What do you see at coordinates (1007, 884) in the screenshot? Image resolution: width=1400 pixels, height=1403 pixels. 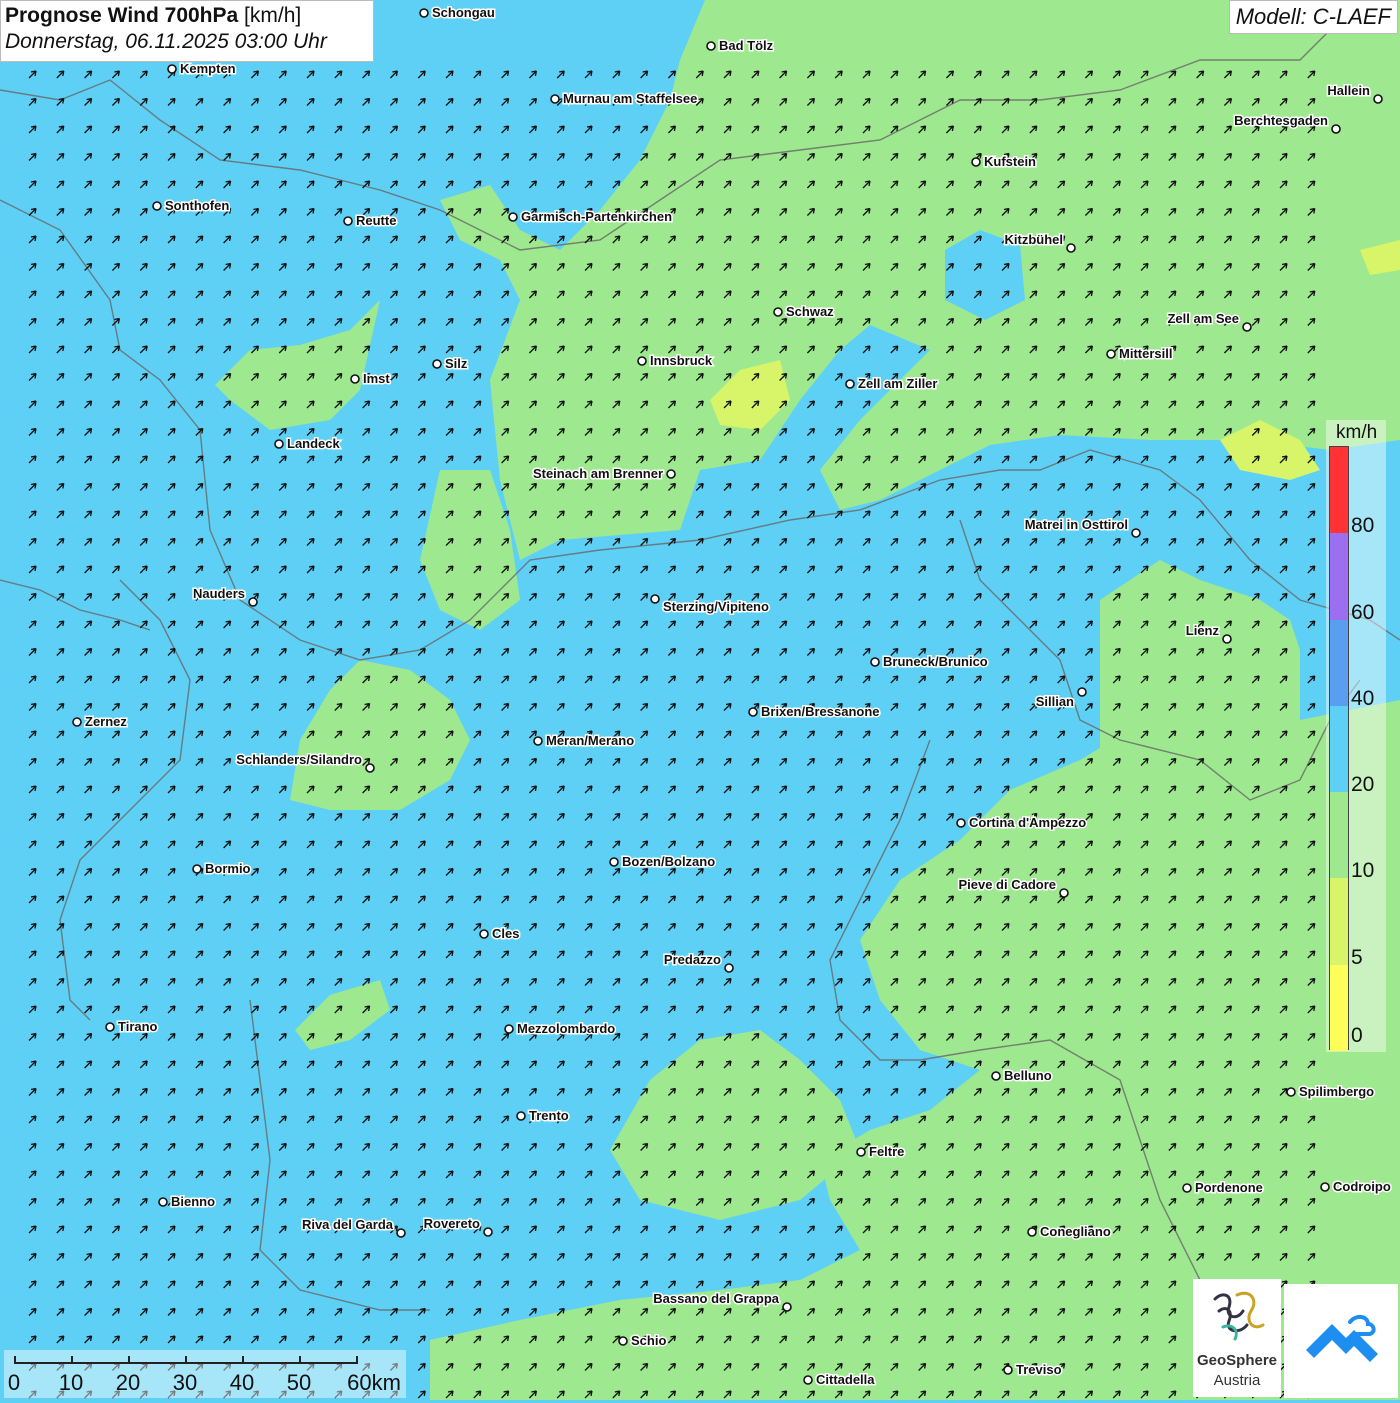 I see `city-label: Pieve di Cadore` at bounding box center [1007, 884].